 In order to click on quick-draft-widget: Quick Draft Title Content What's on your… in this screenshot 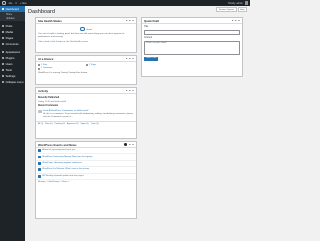, I will do `click(192, 47)`.